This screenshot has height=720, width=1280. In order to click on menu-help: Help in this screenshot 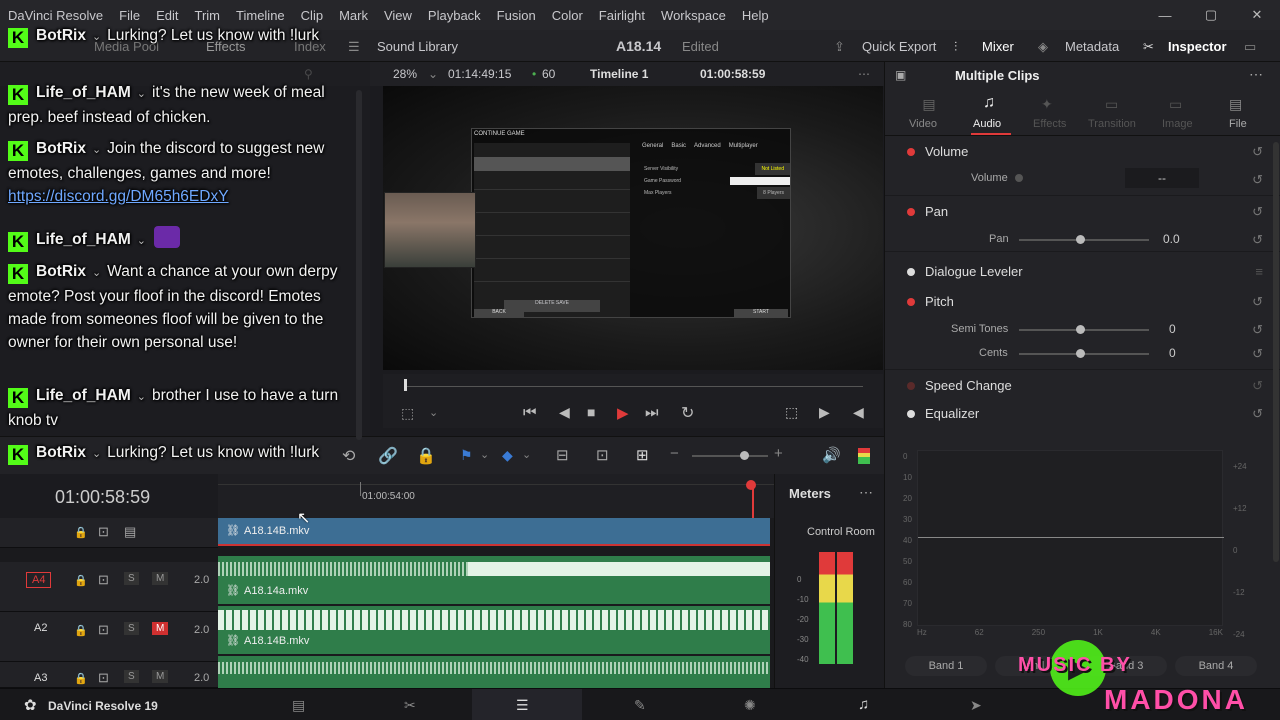, I will do `click(755, 15)`.